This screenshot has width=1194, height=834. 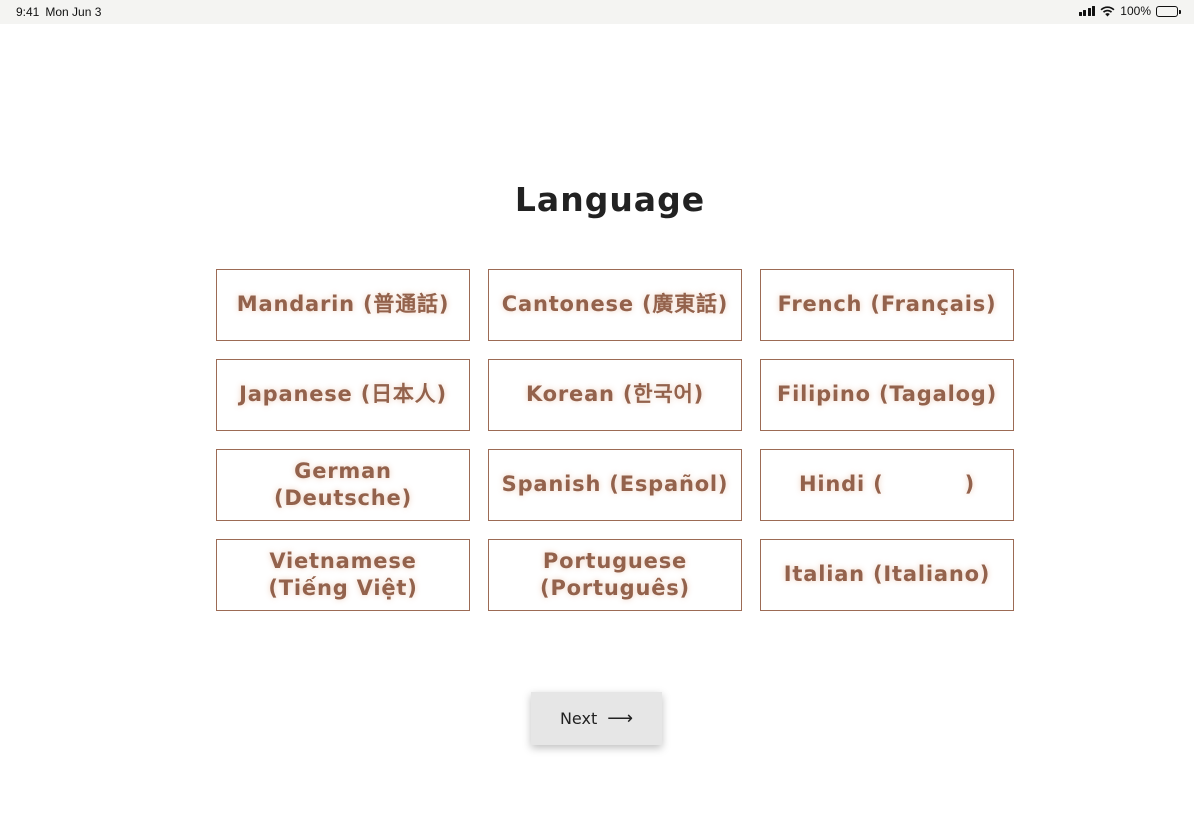 I want to click on language-option-vietnamese: Vietnamese (Tiếng Việt), so click(x=343, y=575).